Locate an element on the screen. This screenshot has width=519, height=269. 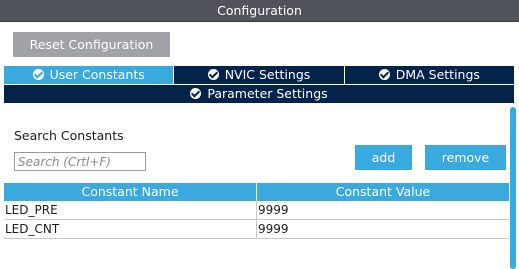
tab-dma-settings: DMA Settings is located at coordinates (429, 75).